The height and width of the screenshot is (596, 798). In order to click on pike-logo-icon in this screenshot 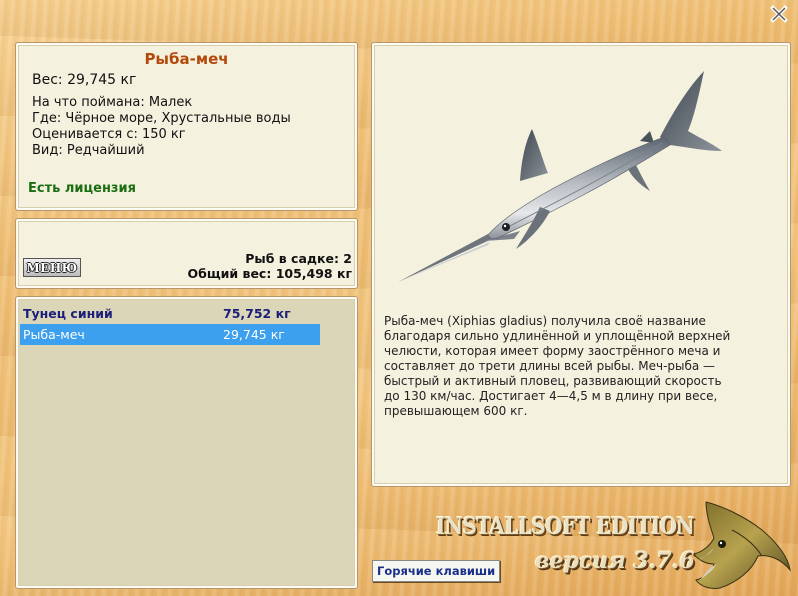, I will do `click(742, 545)`.